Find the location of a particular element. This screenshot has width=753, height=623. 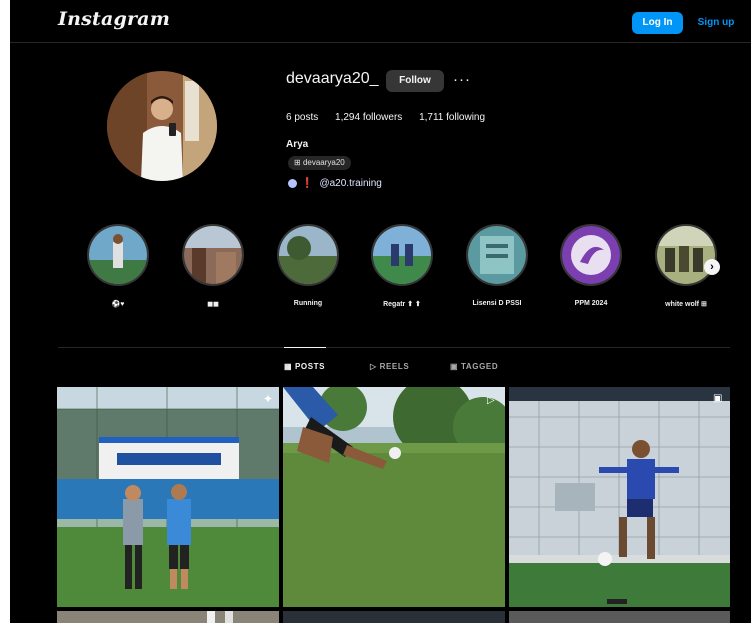

post-thumbnail: ▣ is located at coordinates (619, 497).